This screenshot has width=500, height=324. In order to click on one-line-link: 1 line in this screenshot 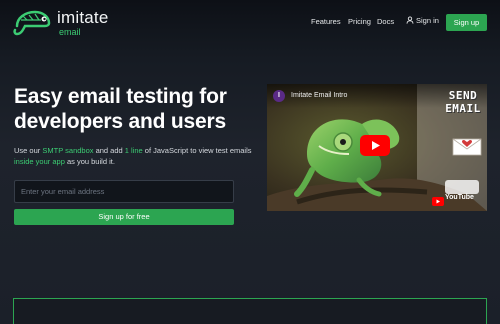, I will do `click(134, 150)`.